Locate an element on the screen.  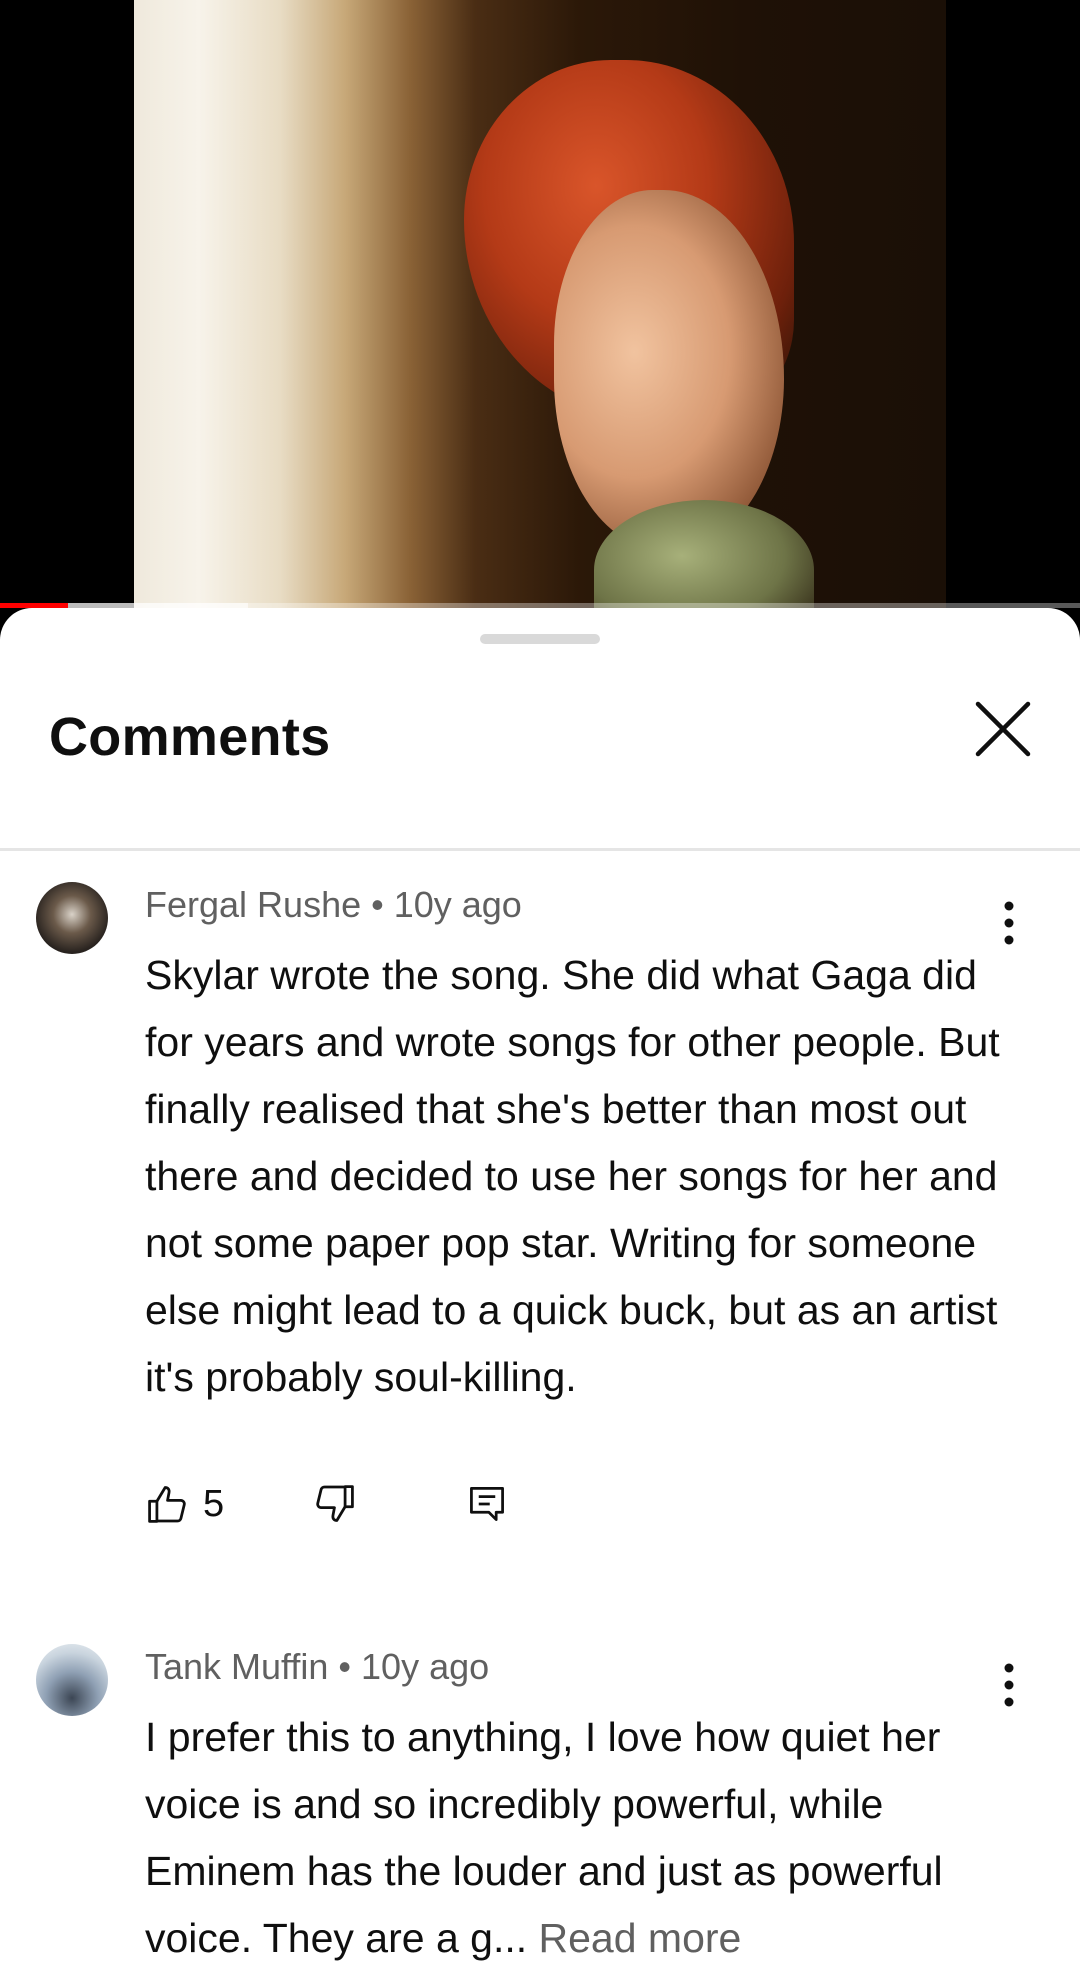
comment-meta: Fergal Rushe • 10y ago is located at coordinates (333, 905).